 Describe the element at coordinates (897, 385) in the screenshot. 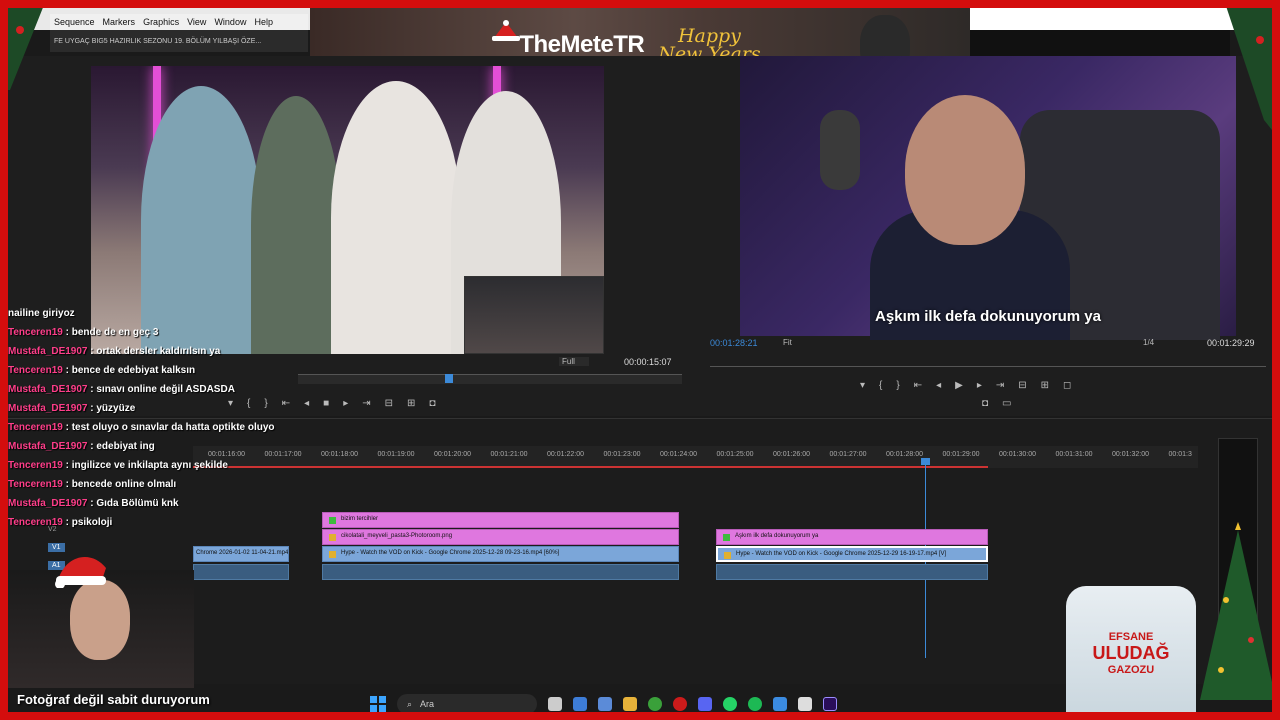

I see `mark-out-icon: }` at that location.